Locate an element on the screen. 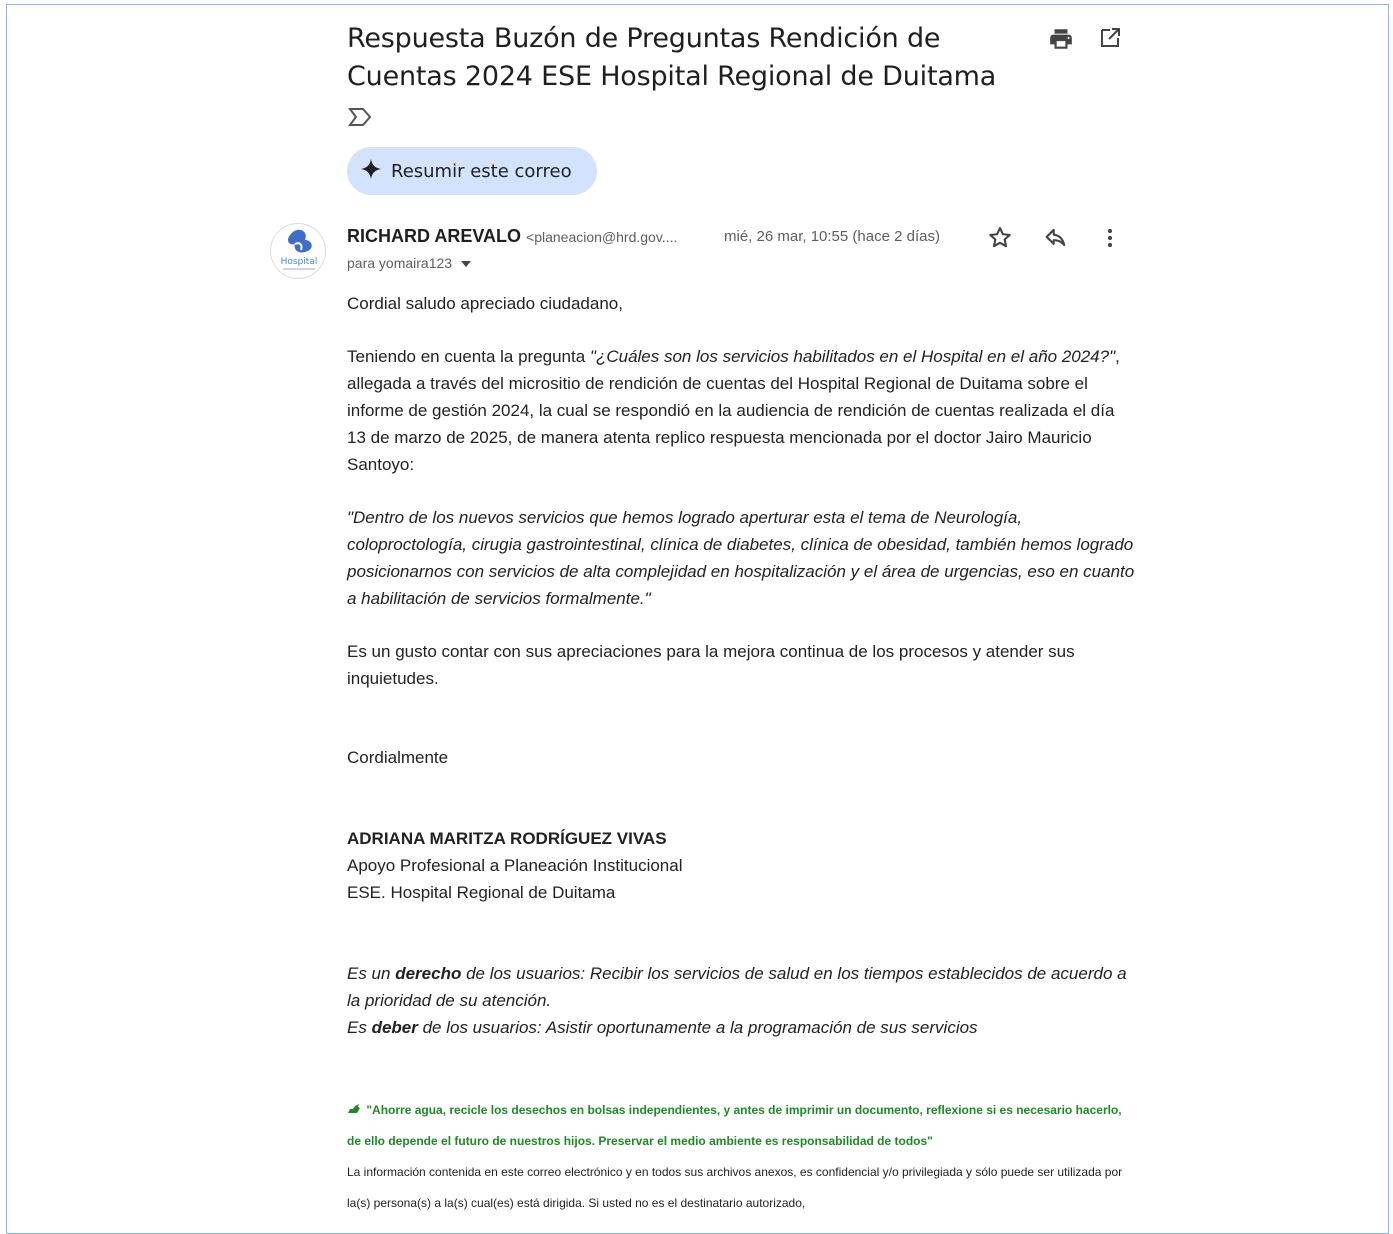 The width and height of the screenshot is (1393, 1234). closing: Cordialmente is located at coordinates (398, 757).